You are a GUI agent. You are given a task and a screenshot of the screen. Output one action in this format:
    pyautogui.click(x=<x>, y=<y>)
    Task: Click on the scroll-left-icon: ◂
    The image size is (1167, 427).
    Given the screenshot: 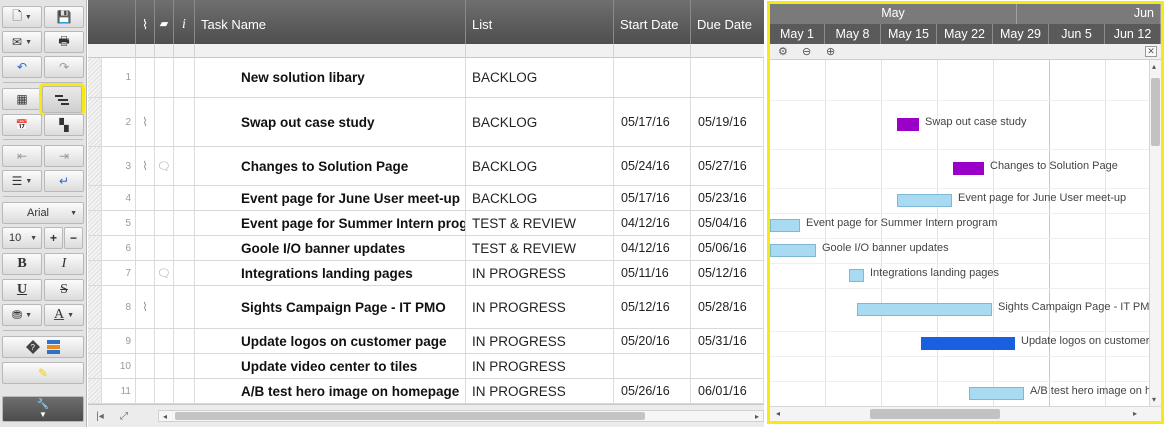 What is the action you would take?
    pyautogui.click(x=165, y=416)
    